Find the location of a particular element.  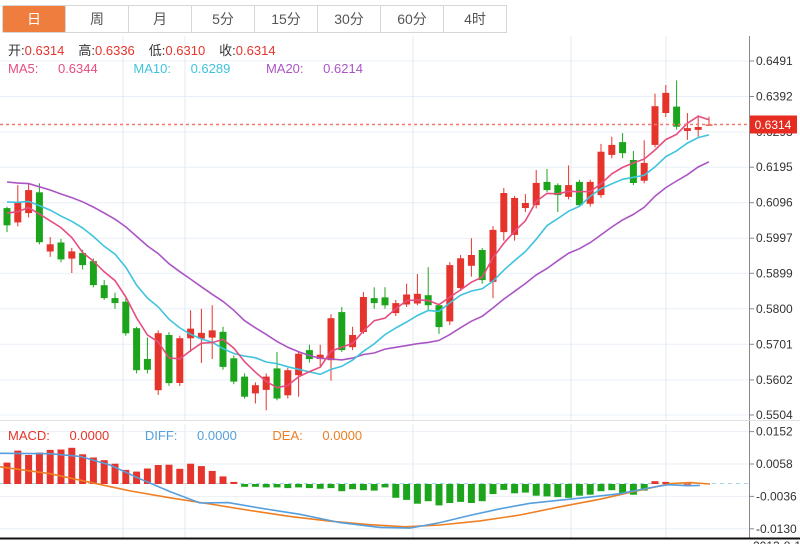

last-price-badge-text: 0.6314 is located at coordinates (773, 125).